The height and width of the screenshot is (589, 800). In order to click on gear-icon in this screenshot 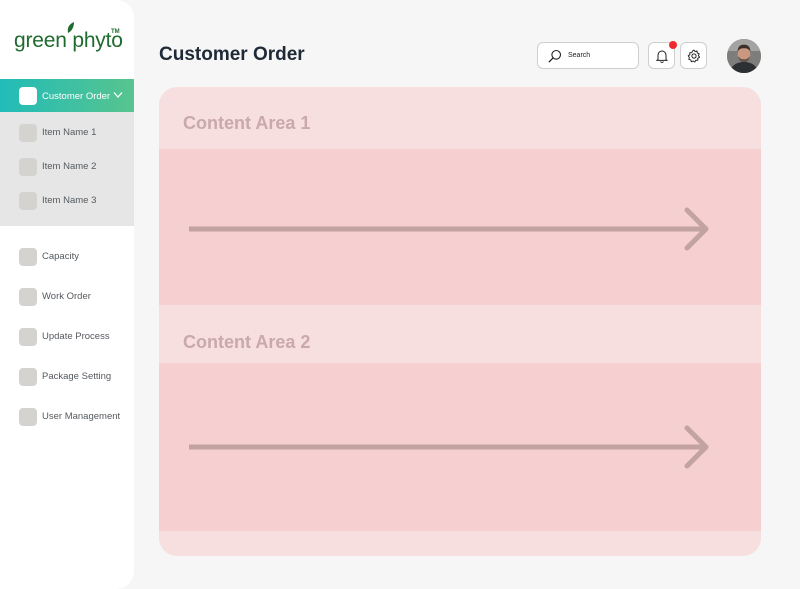, I will do `click(694, 56)`.